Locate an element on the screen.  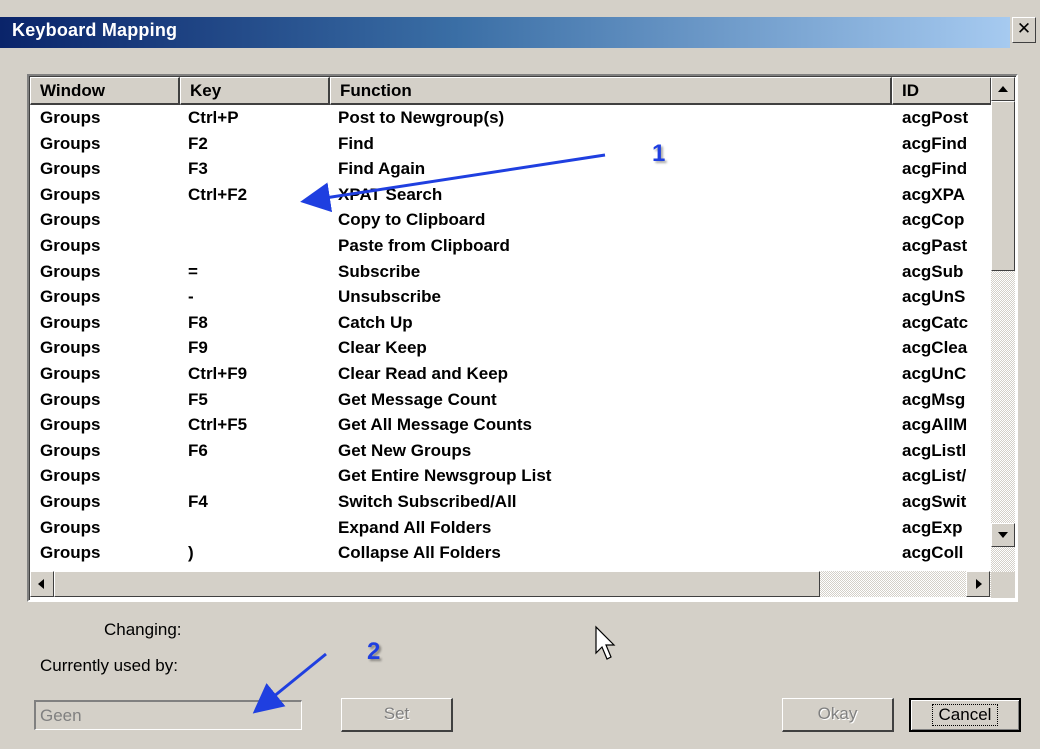
cell-id: acgSwit is located at coordinates (934, 501).